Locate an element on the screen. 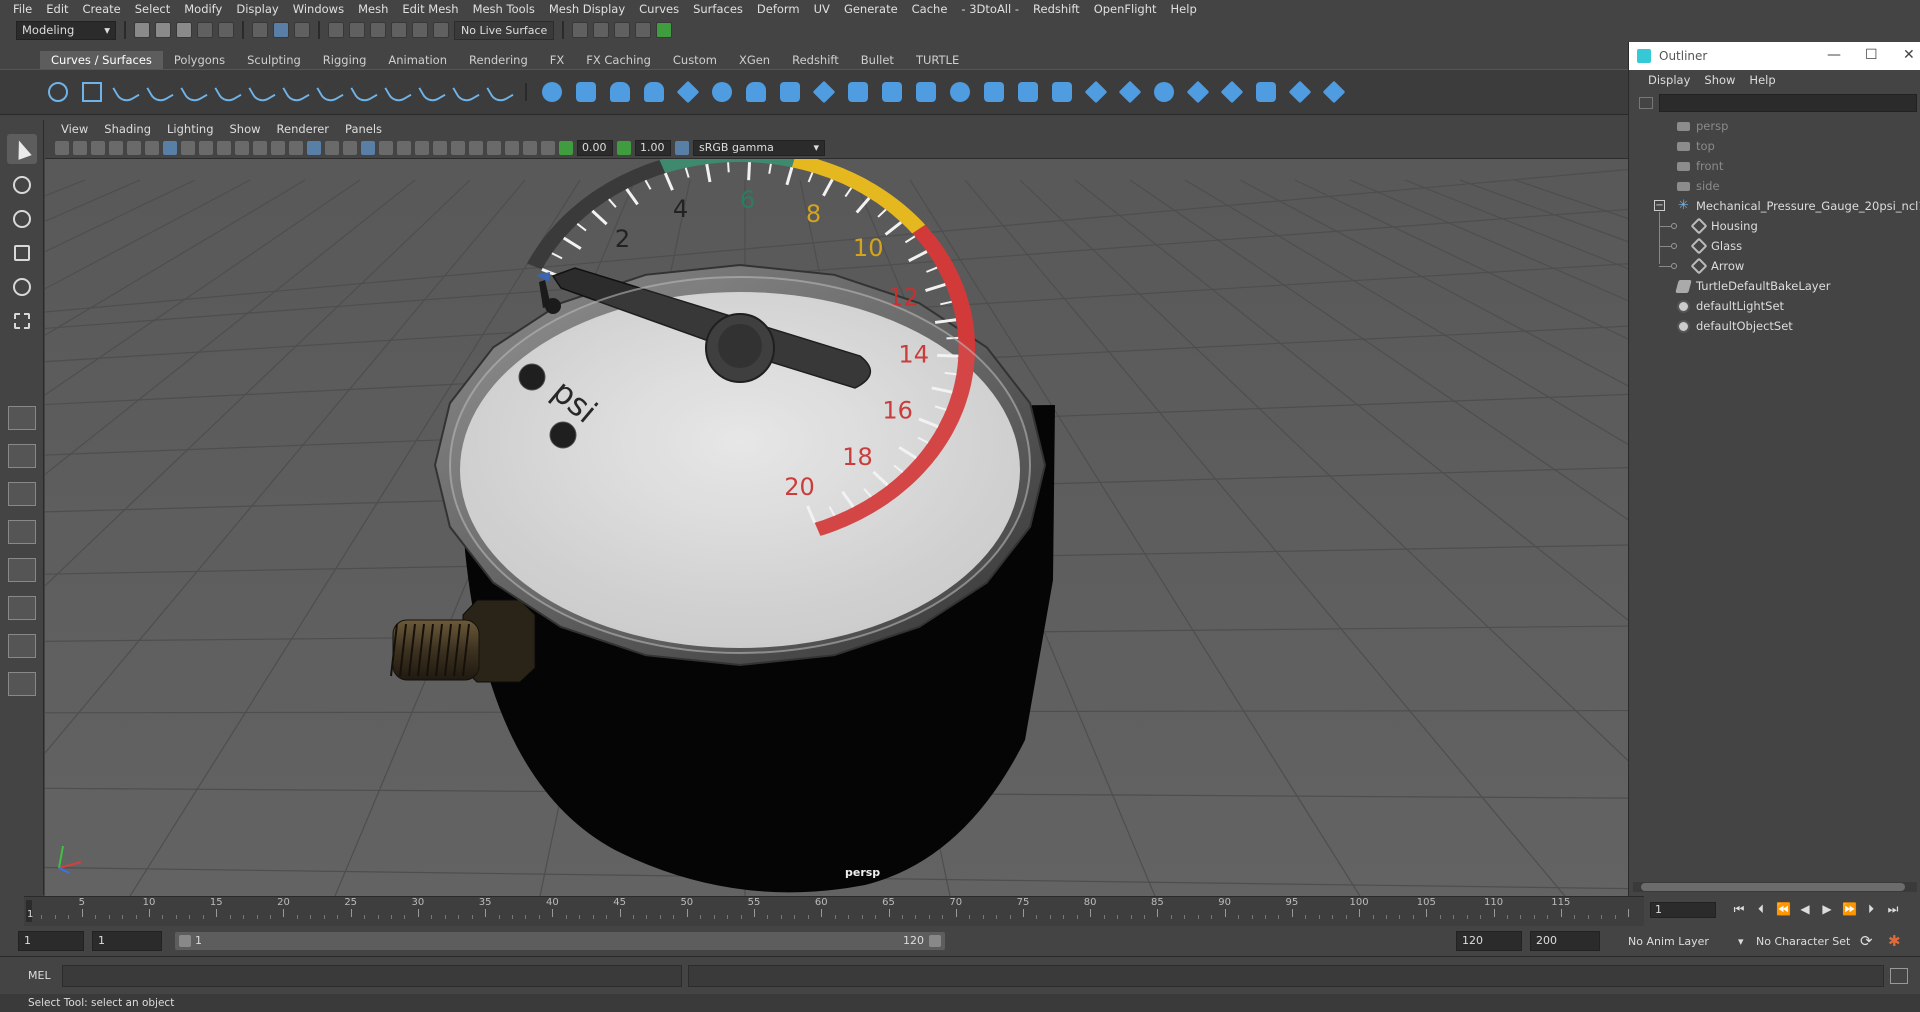 The image size is (1920, 1012). nurbs-cone-icon is located at coordinates (654, 92).